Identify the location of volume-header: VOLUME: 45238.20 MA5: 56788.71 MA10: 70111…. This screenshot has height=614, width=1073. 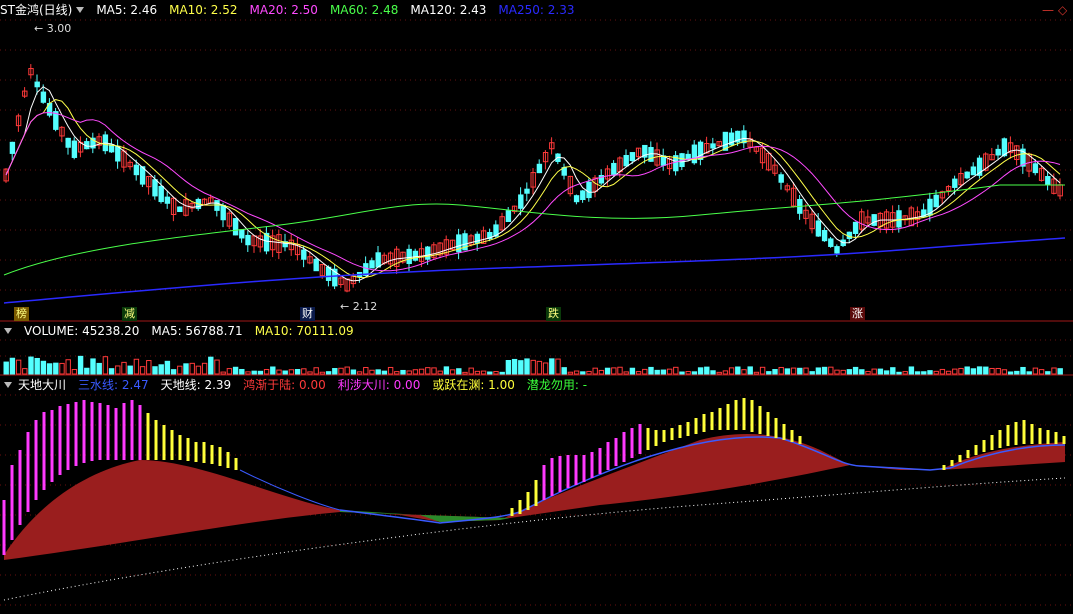
(180, 331).